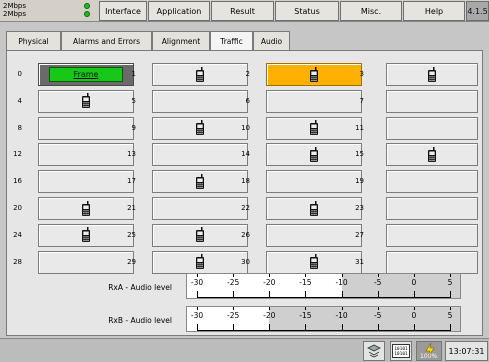 Image resolution: width=489 pixels, height=362 pixels. Describe the element at coordinates (414, 315) in the screenshot. I see `rxb-scale-label: 0` at that location.